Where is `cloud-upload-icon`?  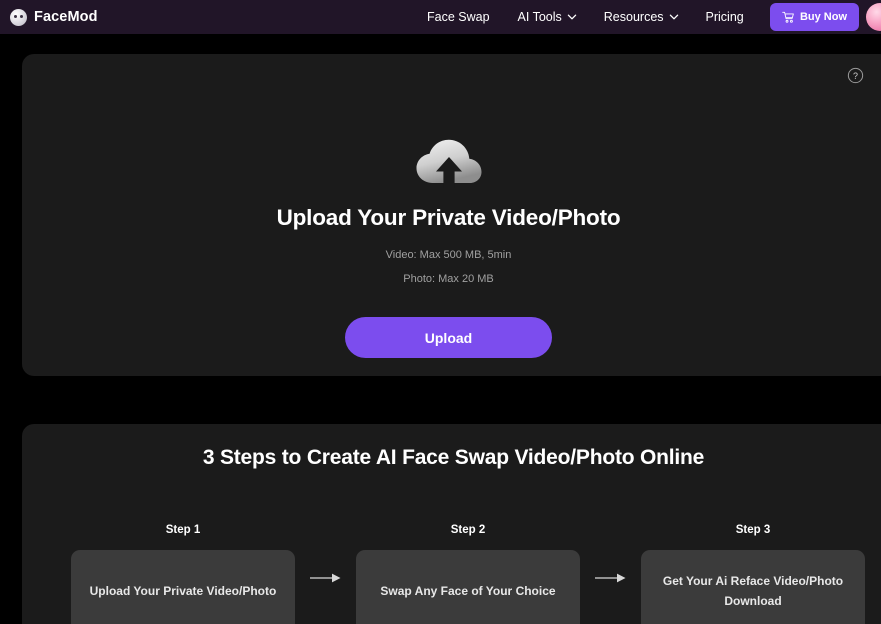 cloud-upload-icon is located at coordinates (449, 164).